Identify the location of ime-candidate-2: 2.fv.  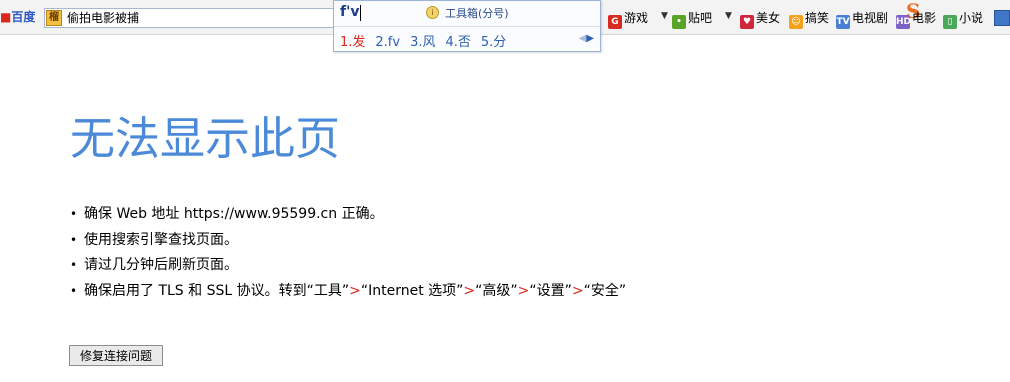
(387, 42).